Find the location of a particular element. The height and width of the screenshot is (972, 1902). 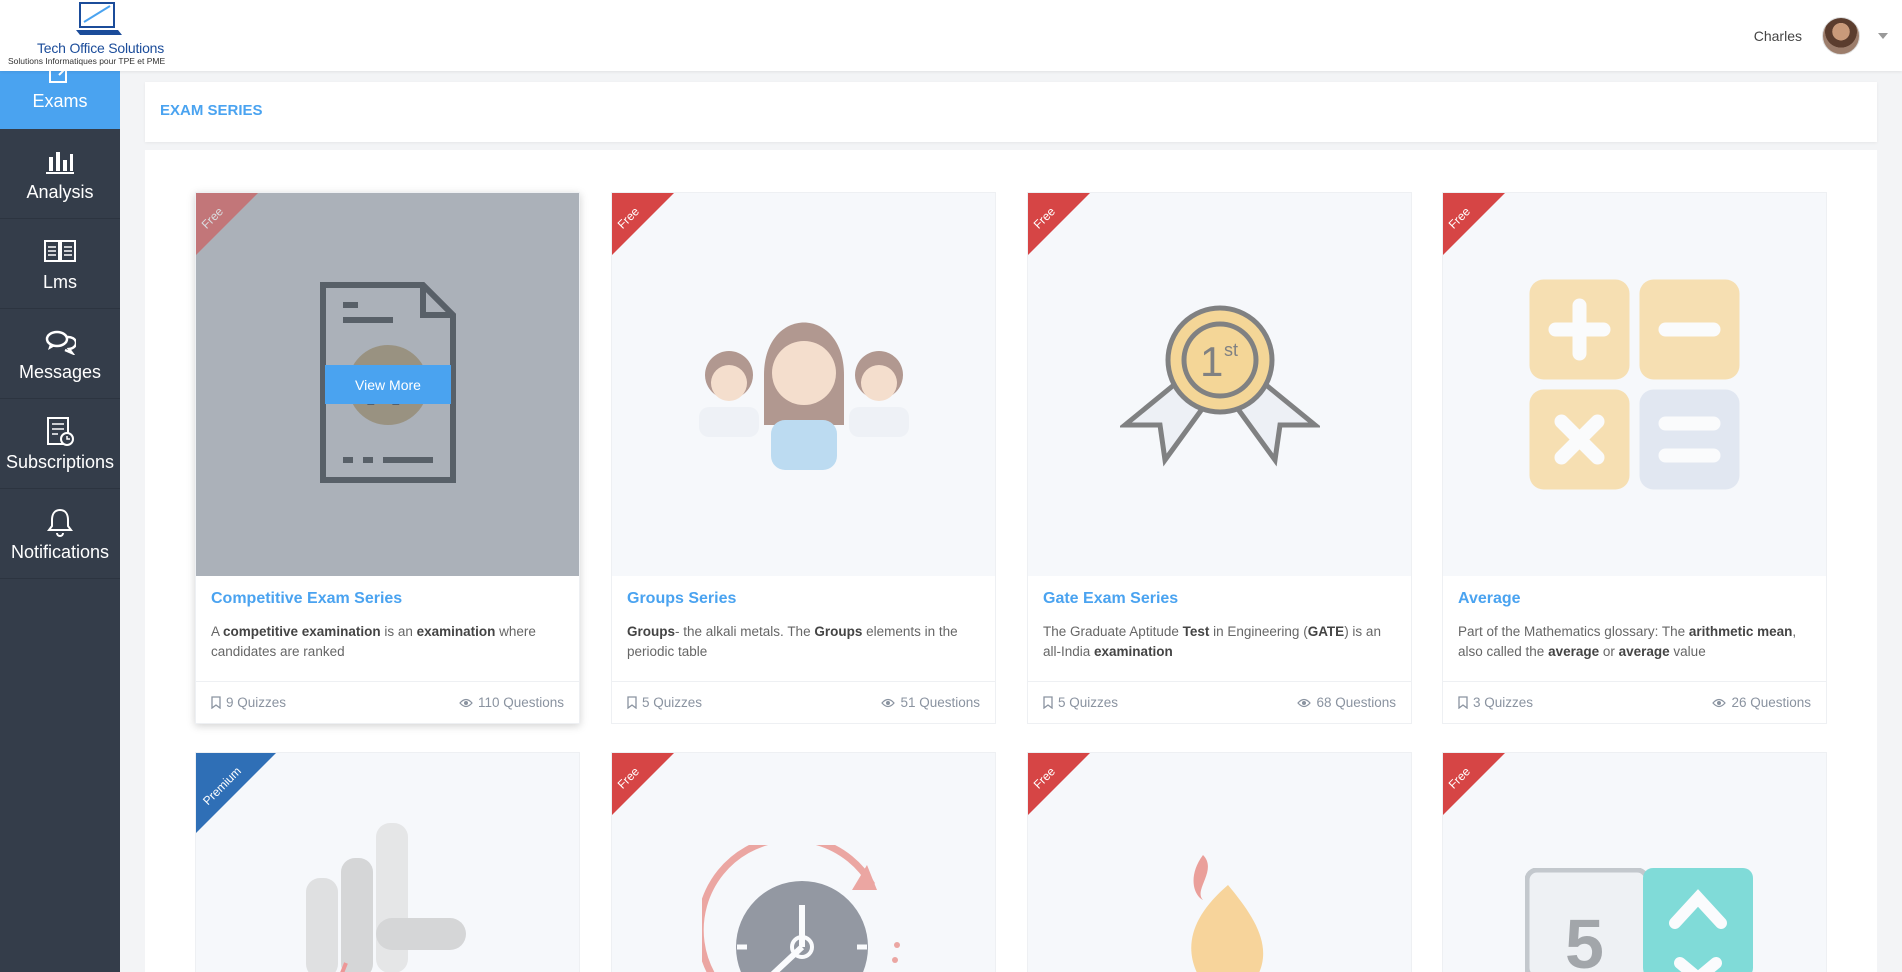

page-header: EXAM SERIES is located at coordinates (1011, 112).